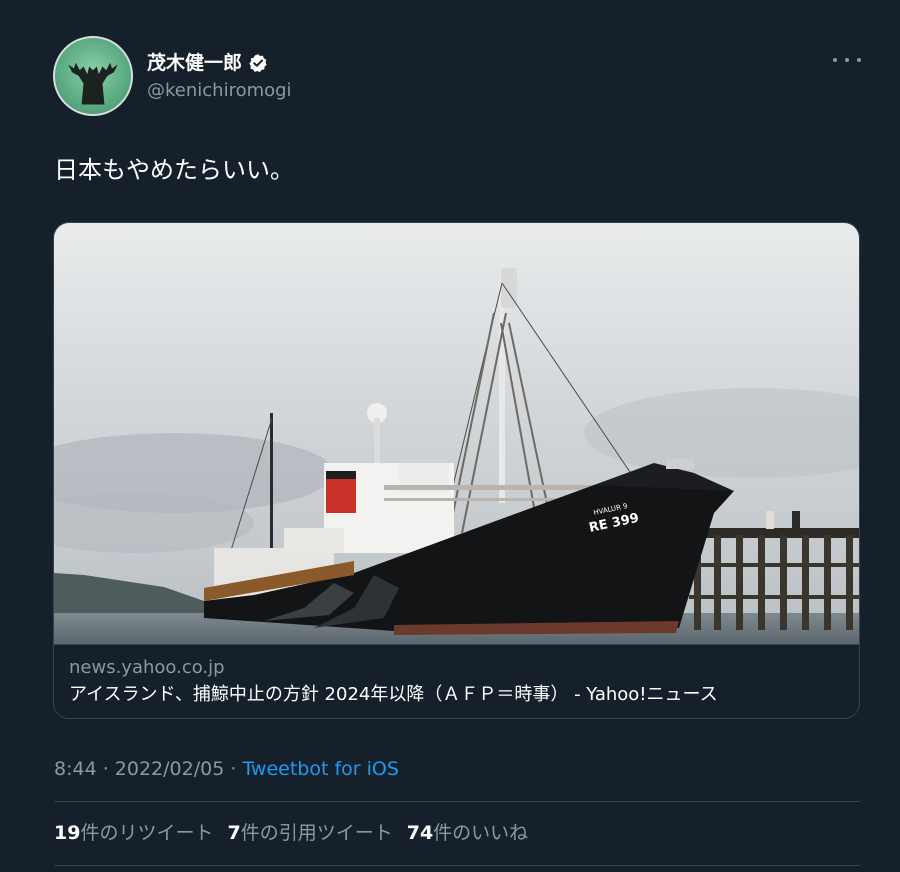 This screenshot has height=872, width=900. I want to click on quotes-count: 7, so click(234, 833).